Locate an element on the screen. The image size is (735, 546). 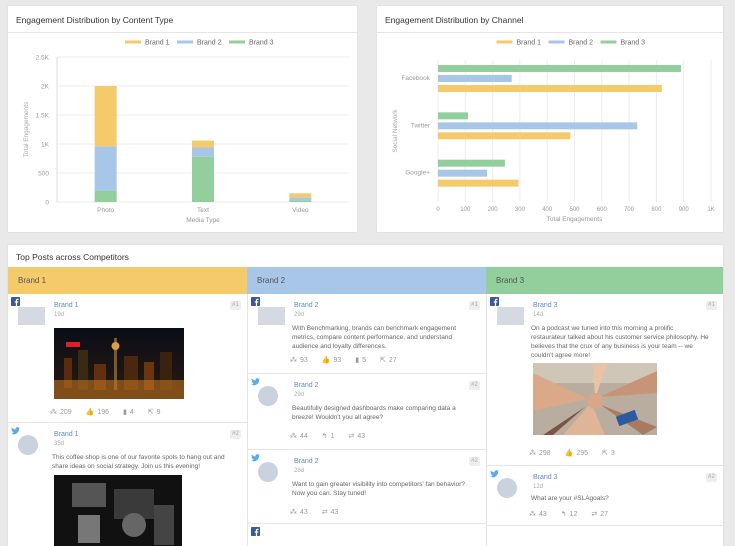
y-tick-label: 1.5K is located at coordinates (43, 116).